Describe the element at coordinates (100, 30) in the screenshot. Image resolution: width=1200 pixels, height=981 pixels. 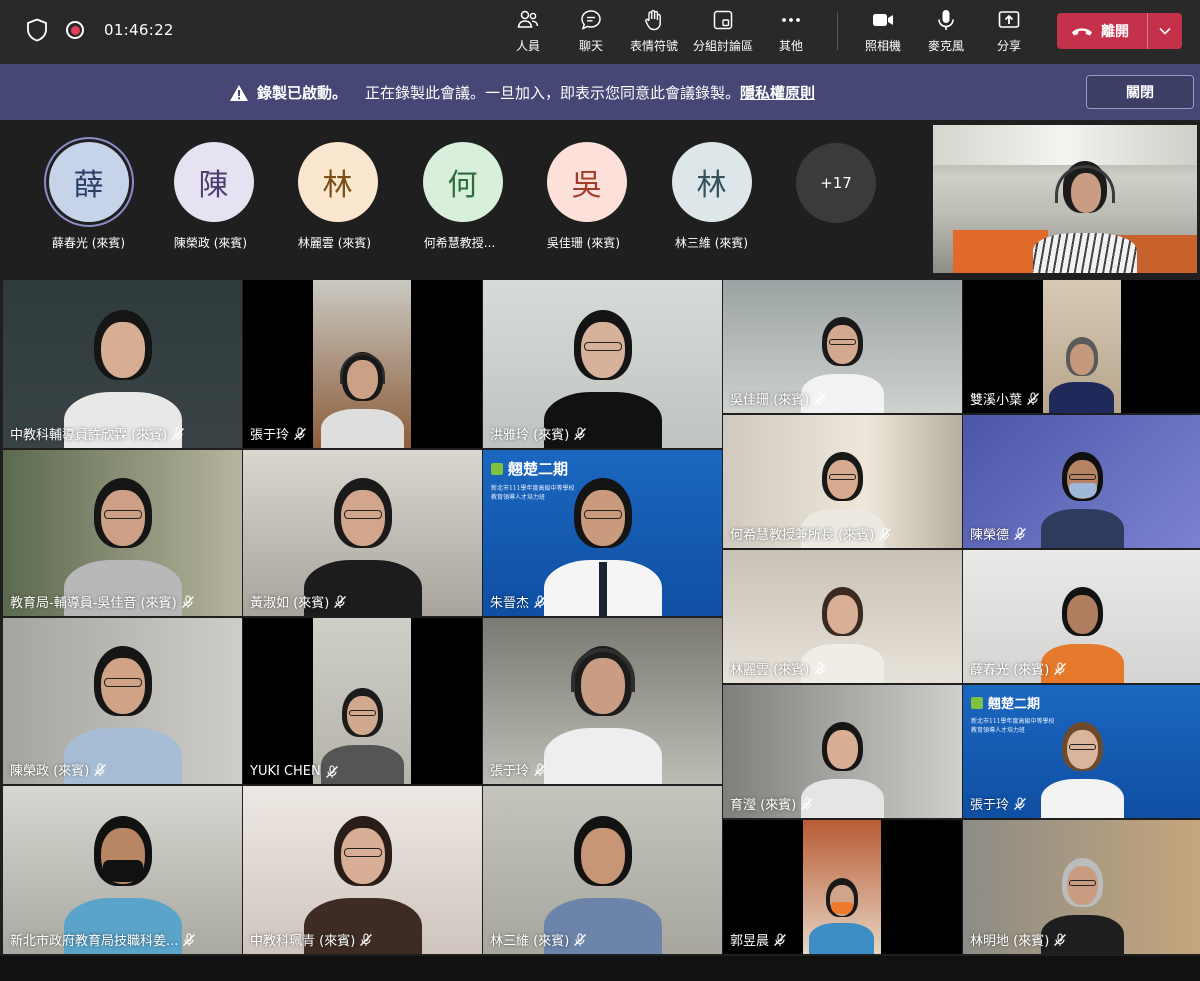
I see `meeting-status: 01:46:22` at that location.